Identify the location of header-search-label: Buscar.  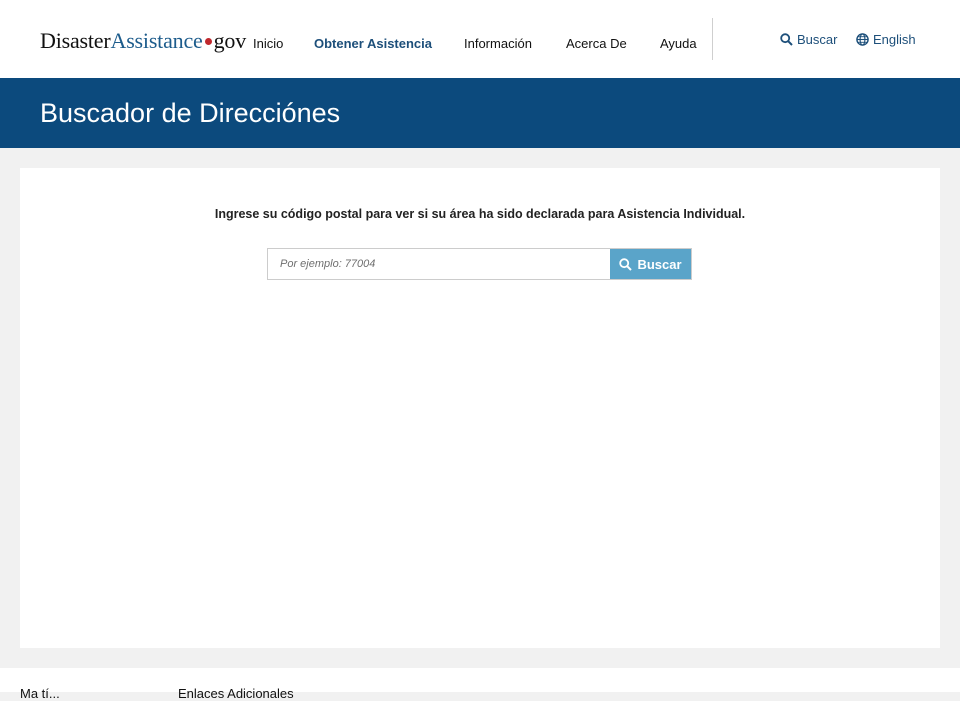
(817, 39).